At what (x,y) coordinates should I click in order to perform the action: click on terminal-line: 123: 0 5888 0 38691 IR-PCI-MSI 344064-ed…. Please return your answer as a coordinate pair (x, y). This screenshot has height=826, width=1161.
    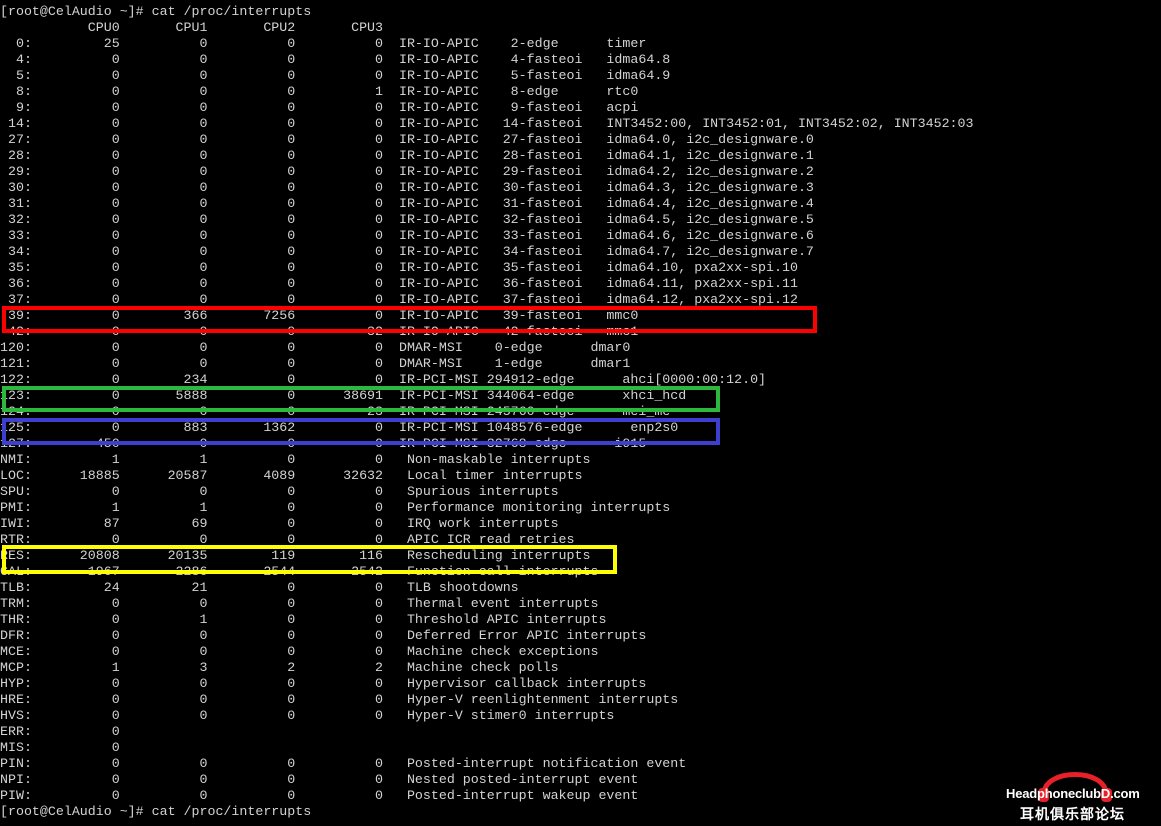
    Looking at the image, I should click on (343, 395).